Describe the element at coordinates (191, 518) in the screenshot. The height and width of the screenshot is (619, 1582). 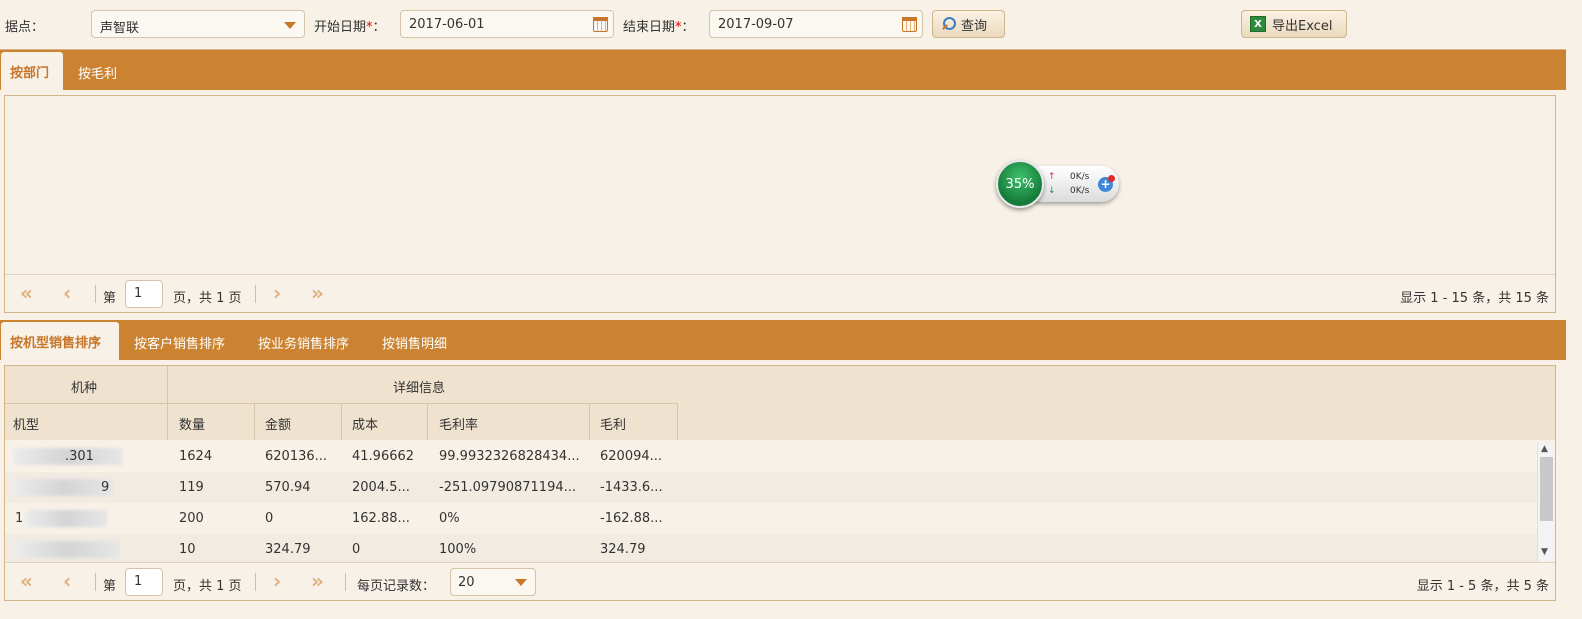
I see `cell-qty: 200` at that location.